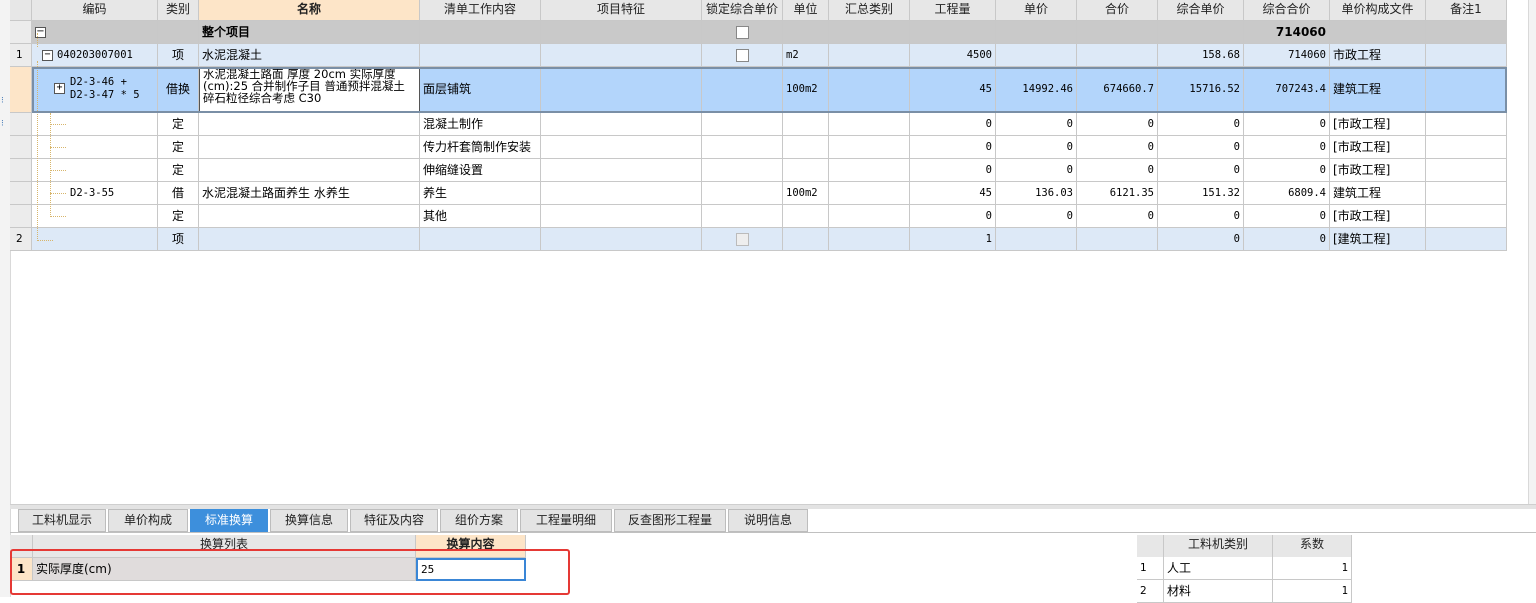 The width and height of the screenshot is (1536, 603). Describe the element at coordinates (1036, 90) in the screenshot. I see `price-cell: 14992.46` at that location.